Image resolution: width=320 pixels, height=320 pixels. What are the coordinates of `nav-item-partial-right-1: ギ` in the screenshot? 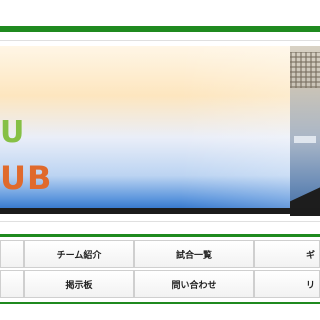 It's located at (287, 254).